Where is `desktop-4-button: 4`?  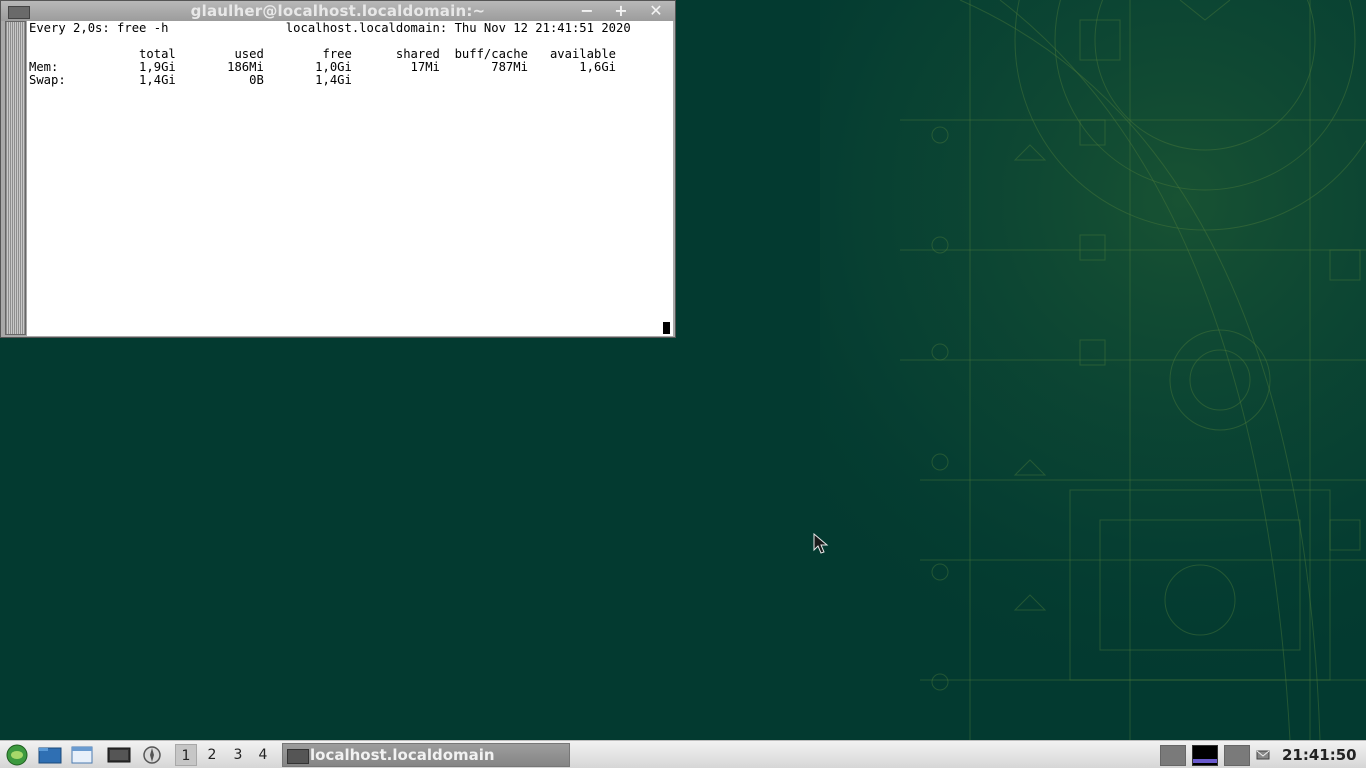
desktop-4-button: 4 is located at coordinates (263, 755).